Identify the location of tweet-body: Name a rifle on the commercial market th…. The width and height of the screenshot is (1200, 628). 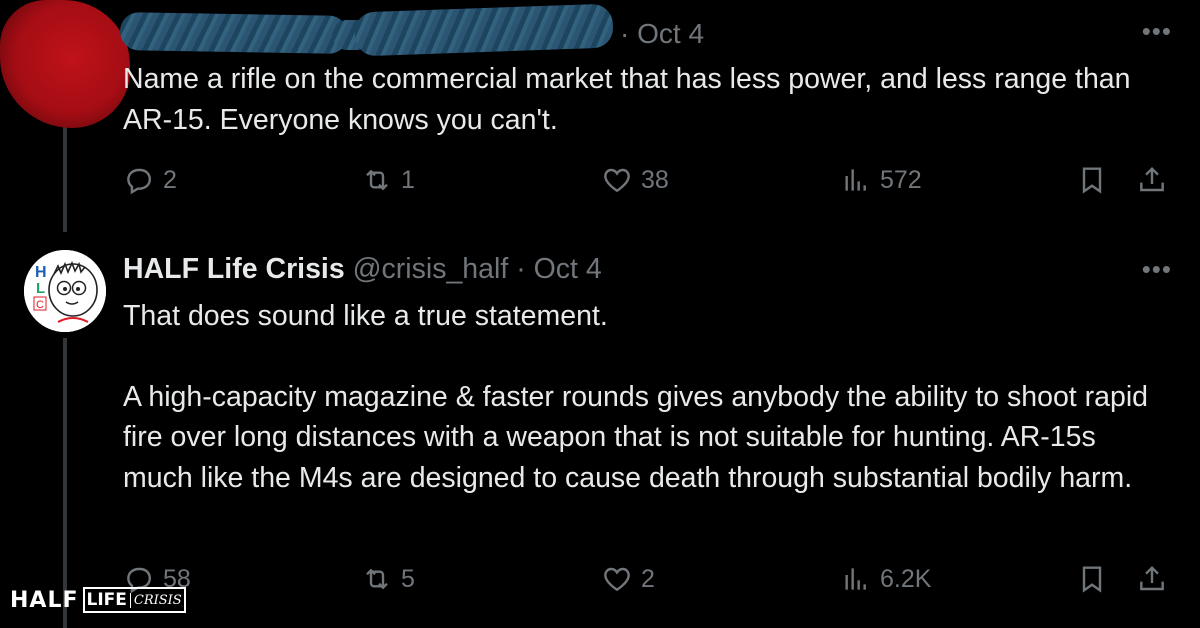
(627, 99).